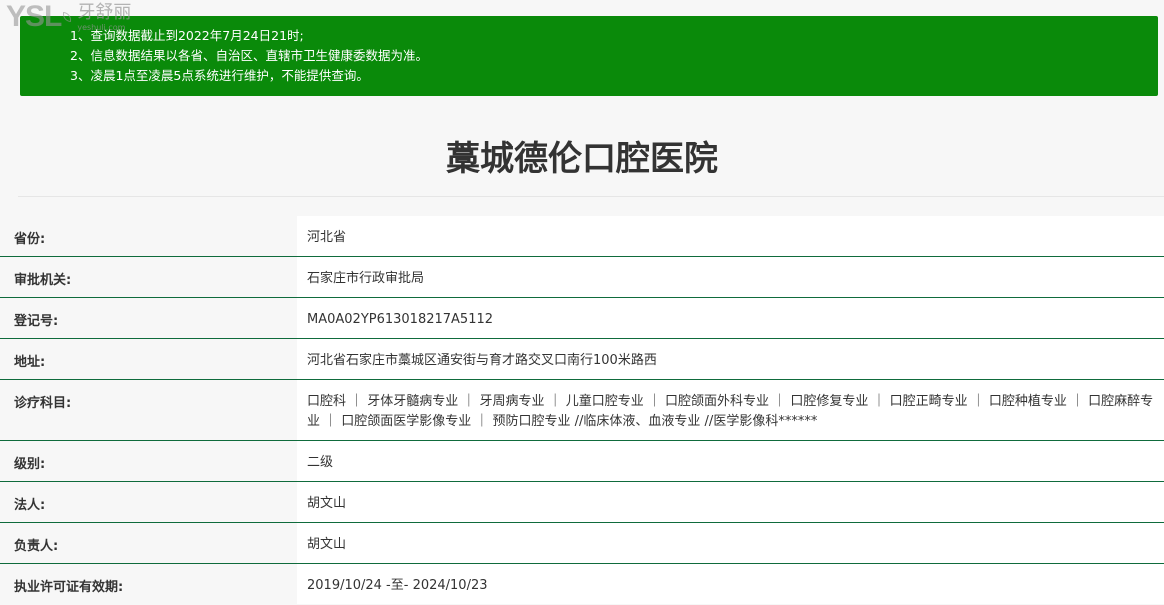 Image resolution: width=1164 pixels, height=605 pixels. Describe the element at coordinates (148, 584) in the screenshot. I see `row-label-license-validity: 执业许可证有效期:` at that location.